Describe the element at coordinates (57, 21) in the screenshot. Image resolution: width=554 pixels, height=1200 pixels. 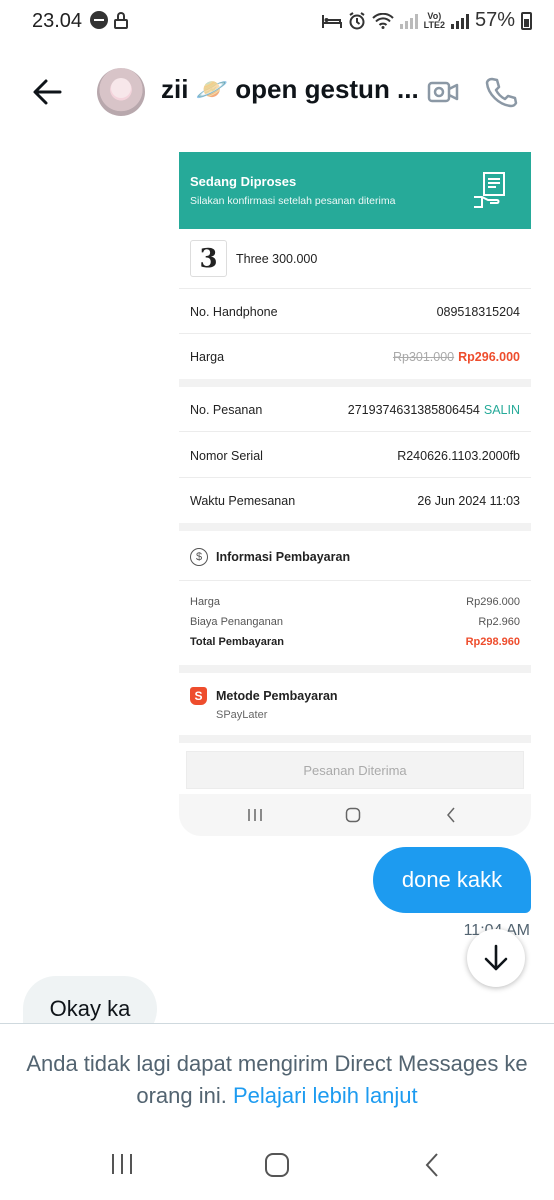
I see `status-time: 23.04` at that location.